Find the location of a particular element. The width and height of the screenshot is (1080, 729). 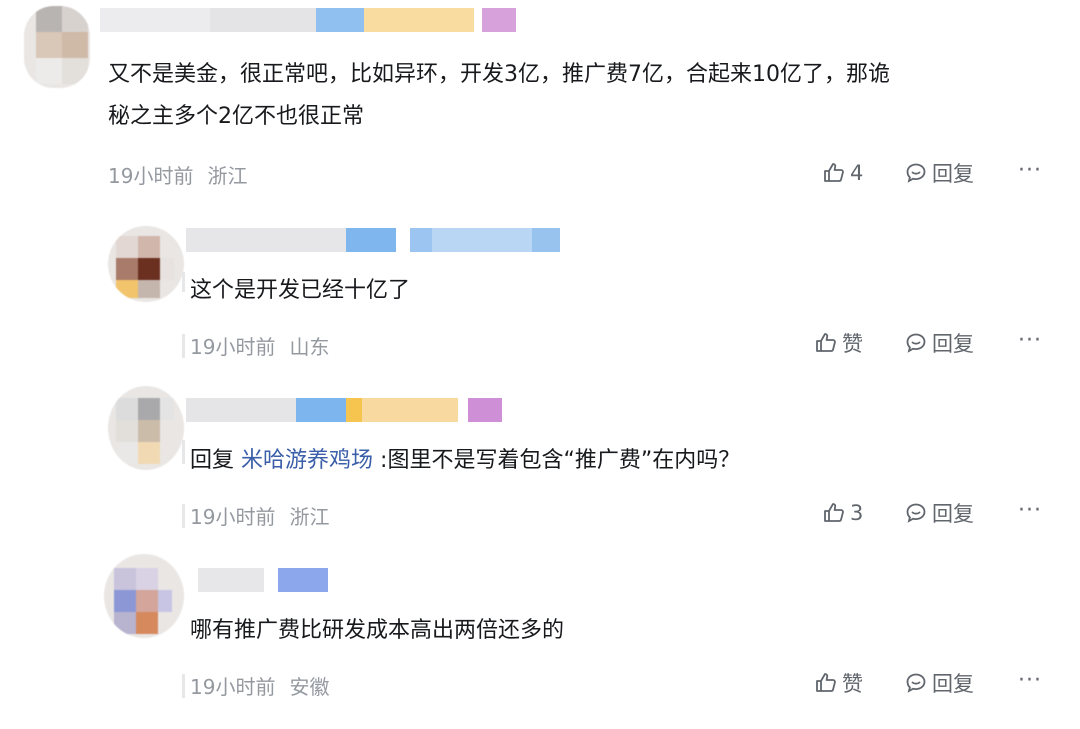

like-count: 4 is located at coordinates (857, 173).